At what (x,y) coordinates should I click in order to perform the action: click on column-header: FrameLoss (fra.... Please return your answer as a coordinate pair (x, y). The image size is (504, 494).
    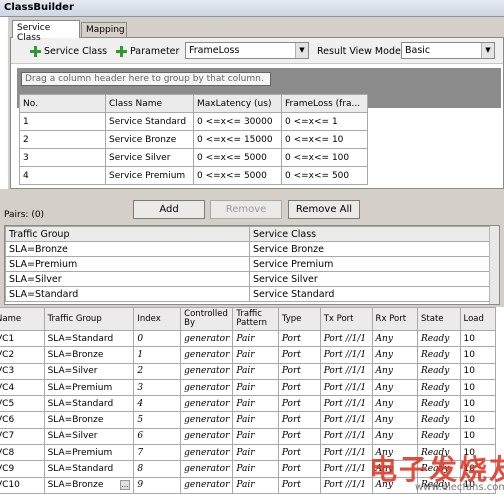
    Looking at the image, I should click on (324, 103).